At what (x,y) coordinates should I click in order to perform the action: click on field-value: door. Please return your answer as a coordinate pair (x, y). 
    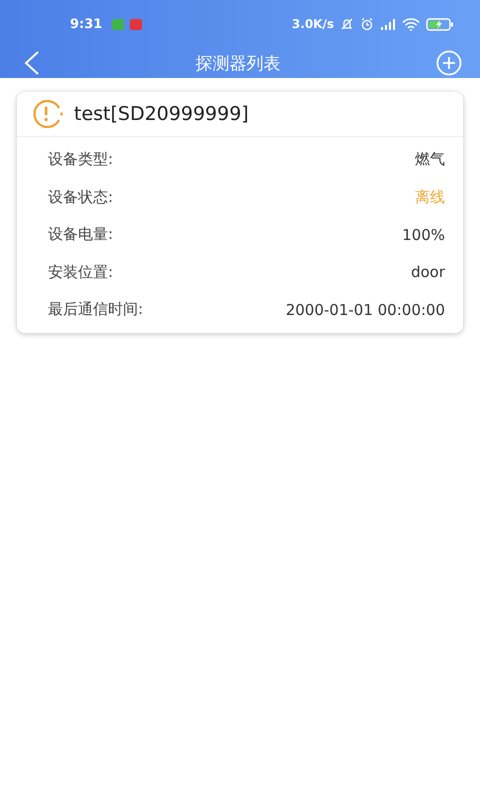
    Looking at the image, I should click on (427, 272).